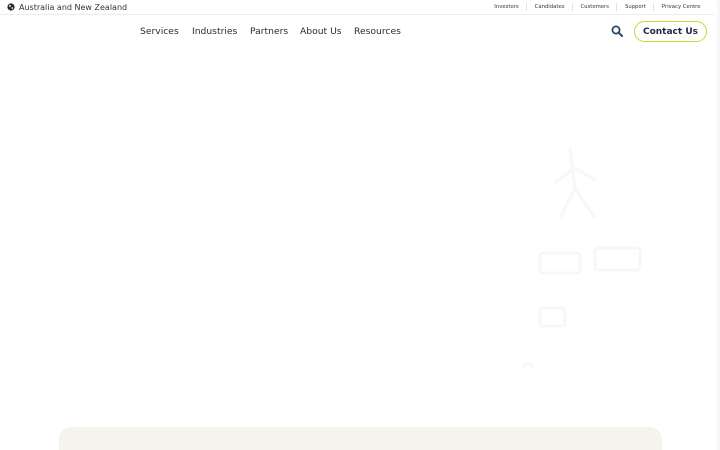 The image size is (720, 450). Describe the element at coordinates (670, 31) in the screenshot. I see `contact-us-button: Contact Us` at that location.